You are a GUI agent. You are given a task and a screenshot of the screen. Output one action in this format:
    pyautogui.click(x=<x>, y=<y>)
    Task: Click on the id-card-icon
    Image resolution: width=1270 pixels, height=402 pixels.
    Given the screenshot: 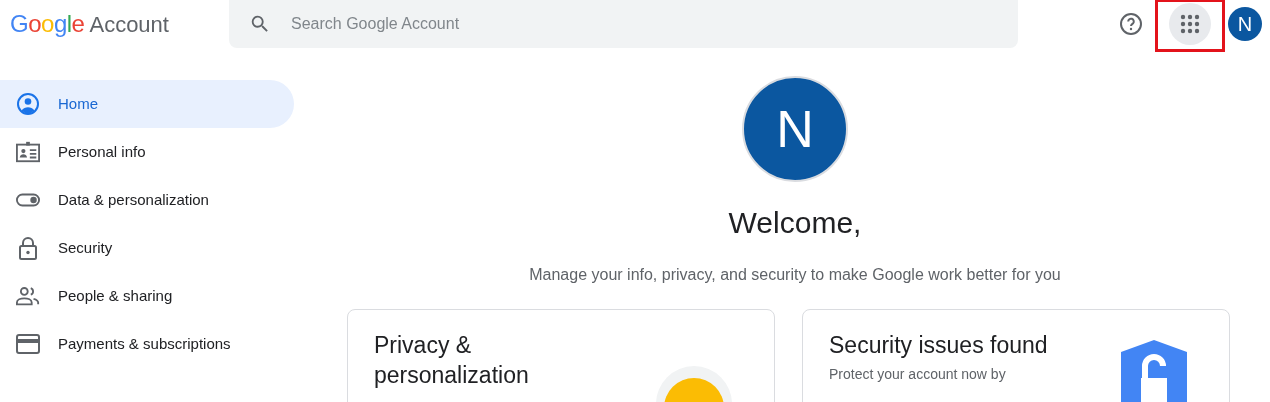 What is the action you would take?
    pyautogui.click(x=28, y=152)
    